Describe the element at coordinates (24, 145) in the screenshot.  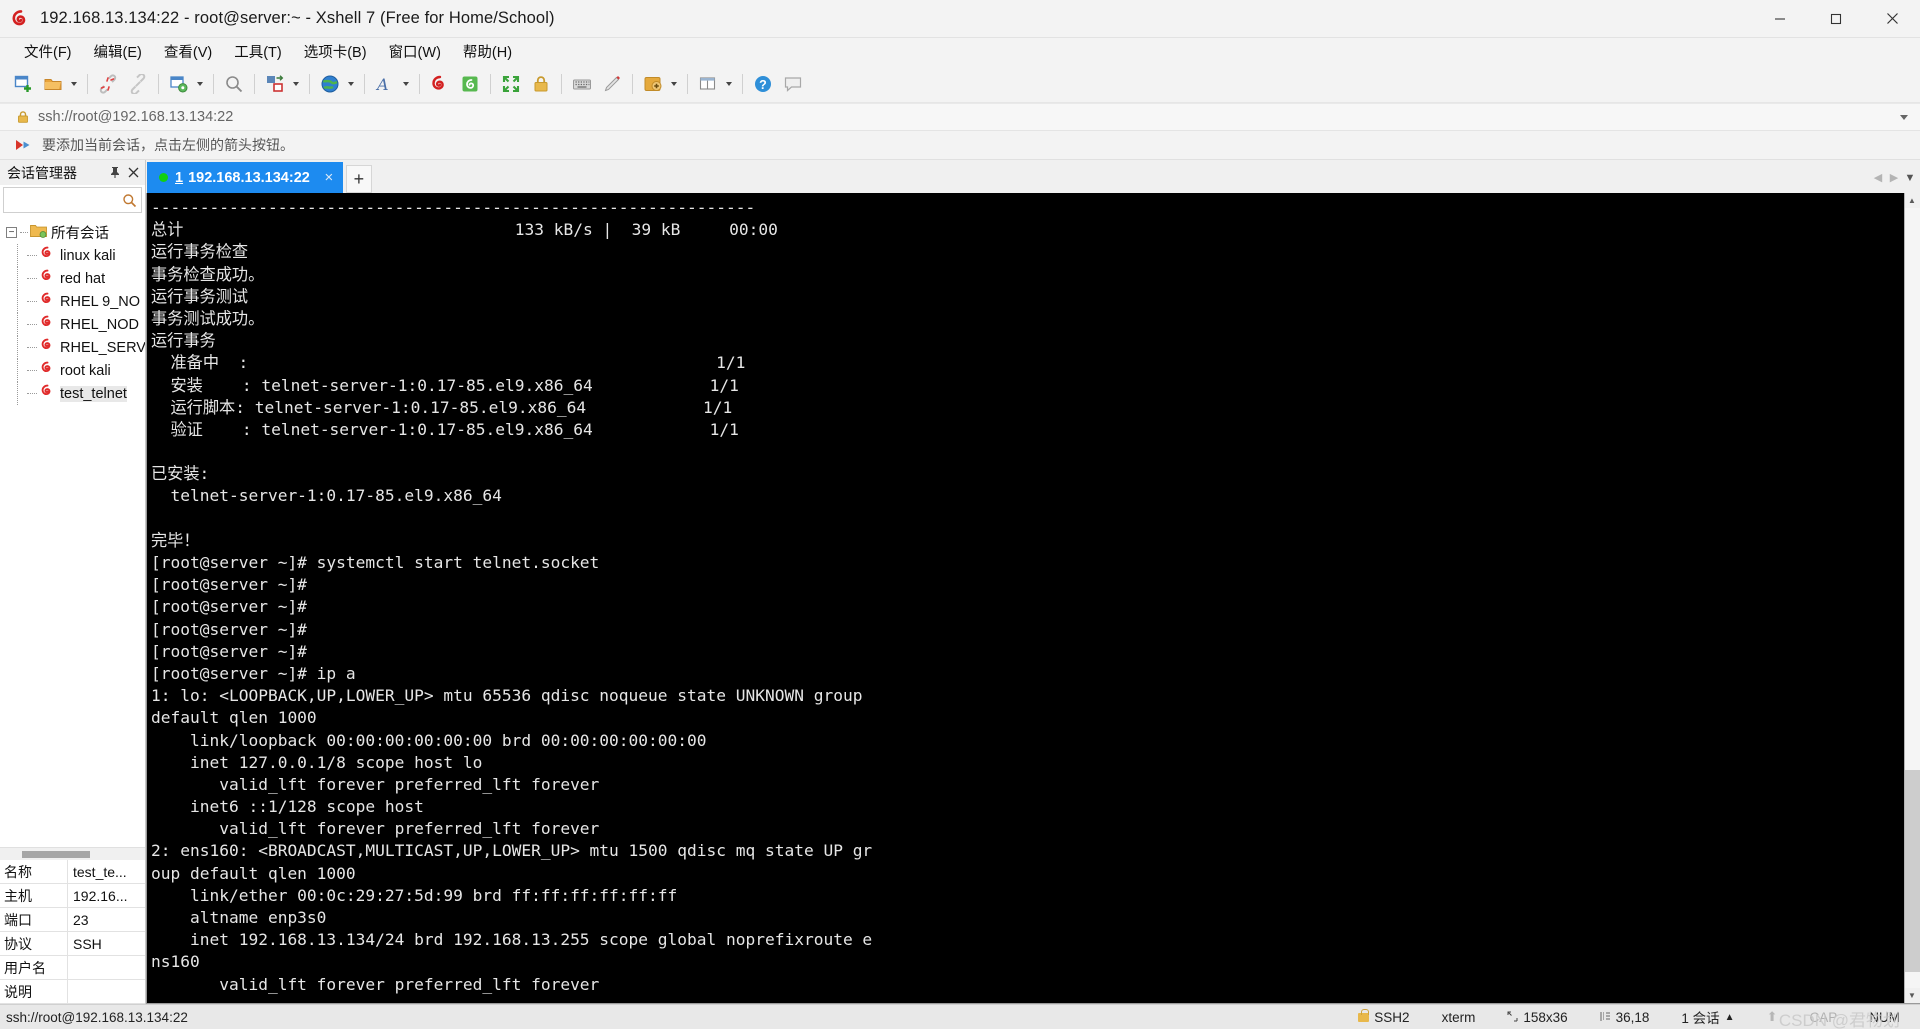
I see `red-arrow-icon` at that location.